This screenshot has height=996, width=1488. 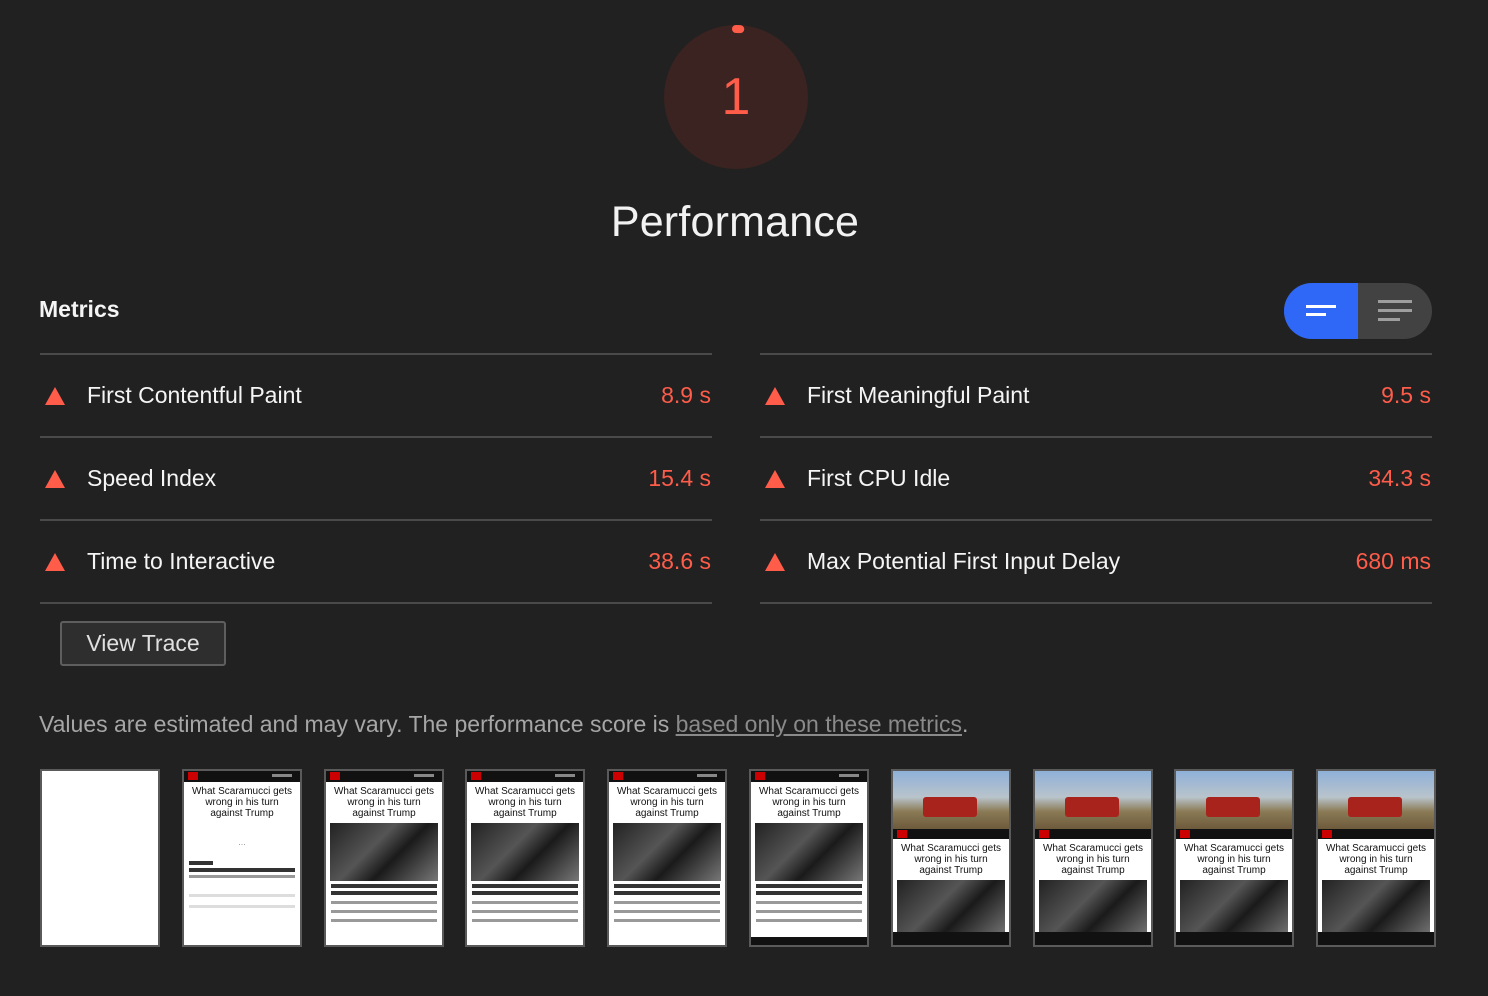 I want to click on metric-time-to-interactive: Time to Interactive 38.6 s, so click(x=376, y=561).